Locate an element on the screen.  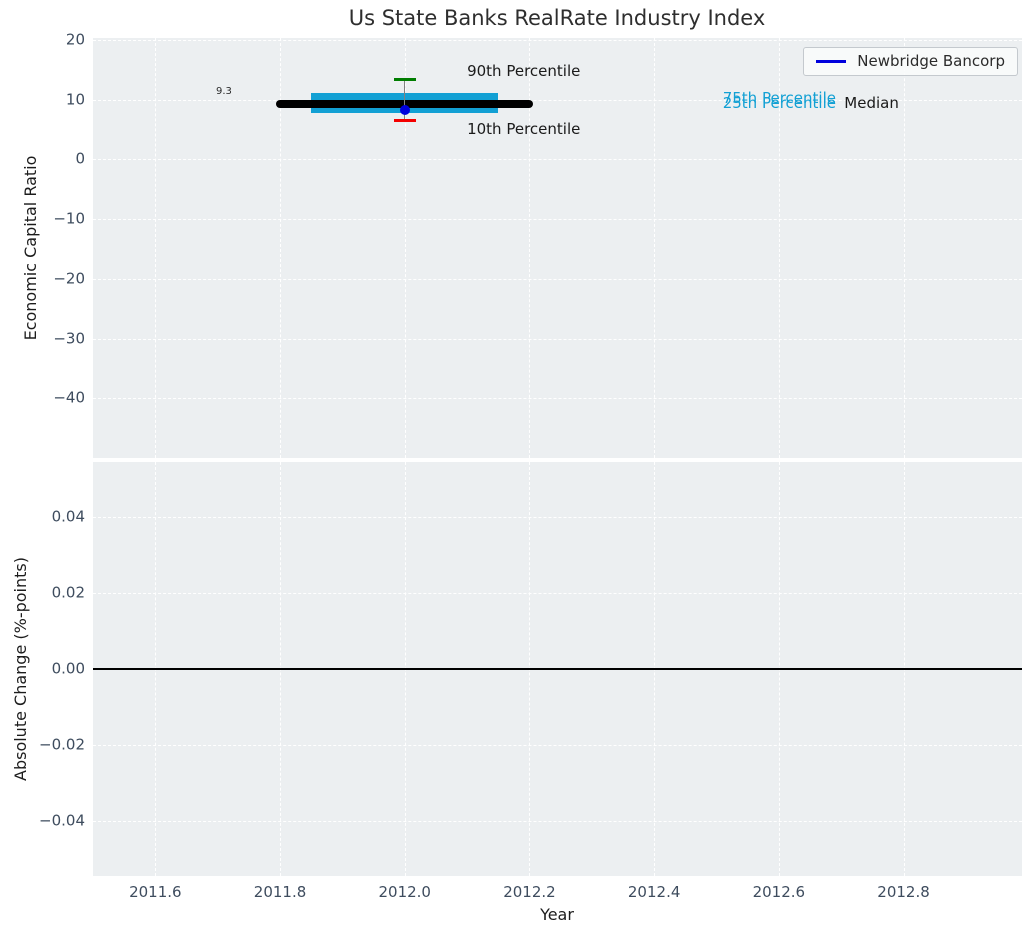
y-tick-label: −20 is located at coordinates (69, 278).